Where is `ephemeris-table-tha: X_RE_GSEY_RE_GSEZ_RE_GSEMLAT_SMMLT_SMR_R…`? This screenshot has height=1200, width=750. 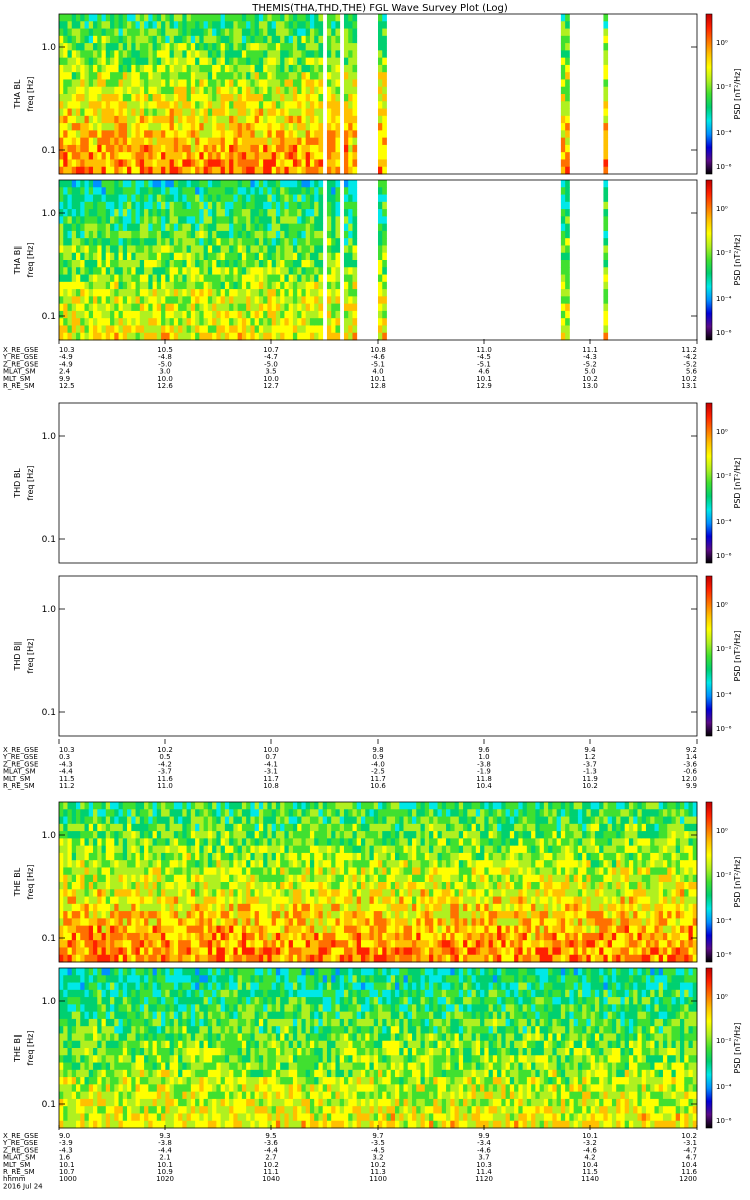 ephemeris-table-tha: X_RE_GSEY_RE_GSEZ_RE_GSEMLAT_SMMLT_SMR_R… is located at coordinates (350, 364).